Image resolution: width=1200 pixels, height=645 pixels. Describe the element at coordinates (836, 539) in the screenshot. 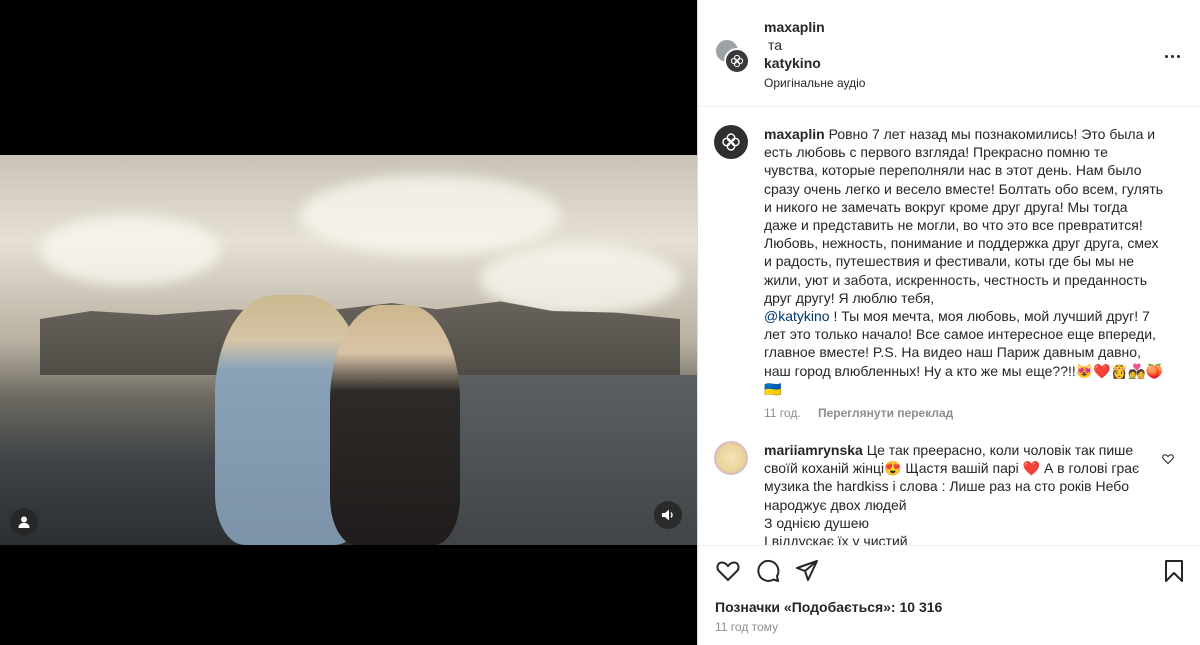

I see `comment-text-line: І віддускає їх у чистий` at that location.